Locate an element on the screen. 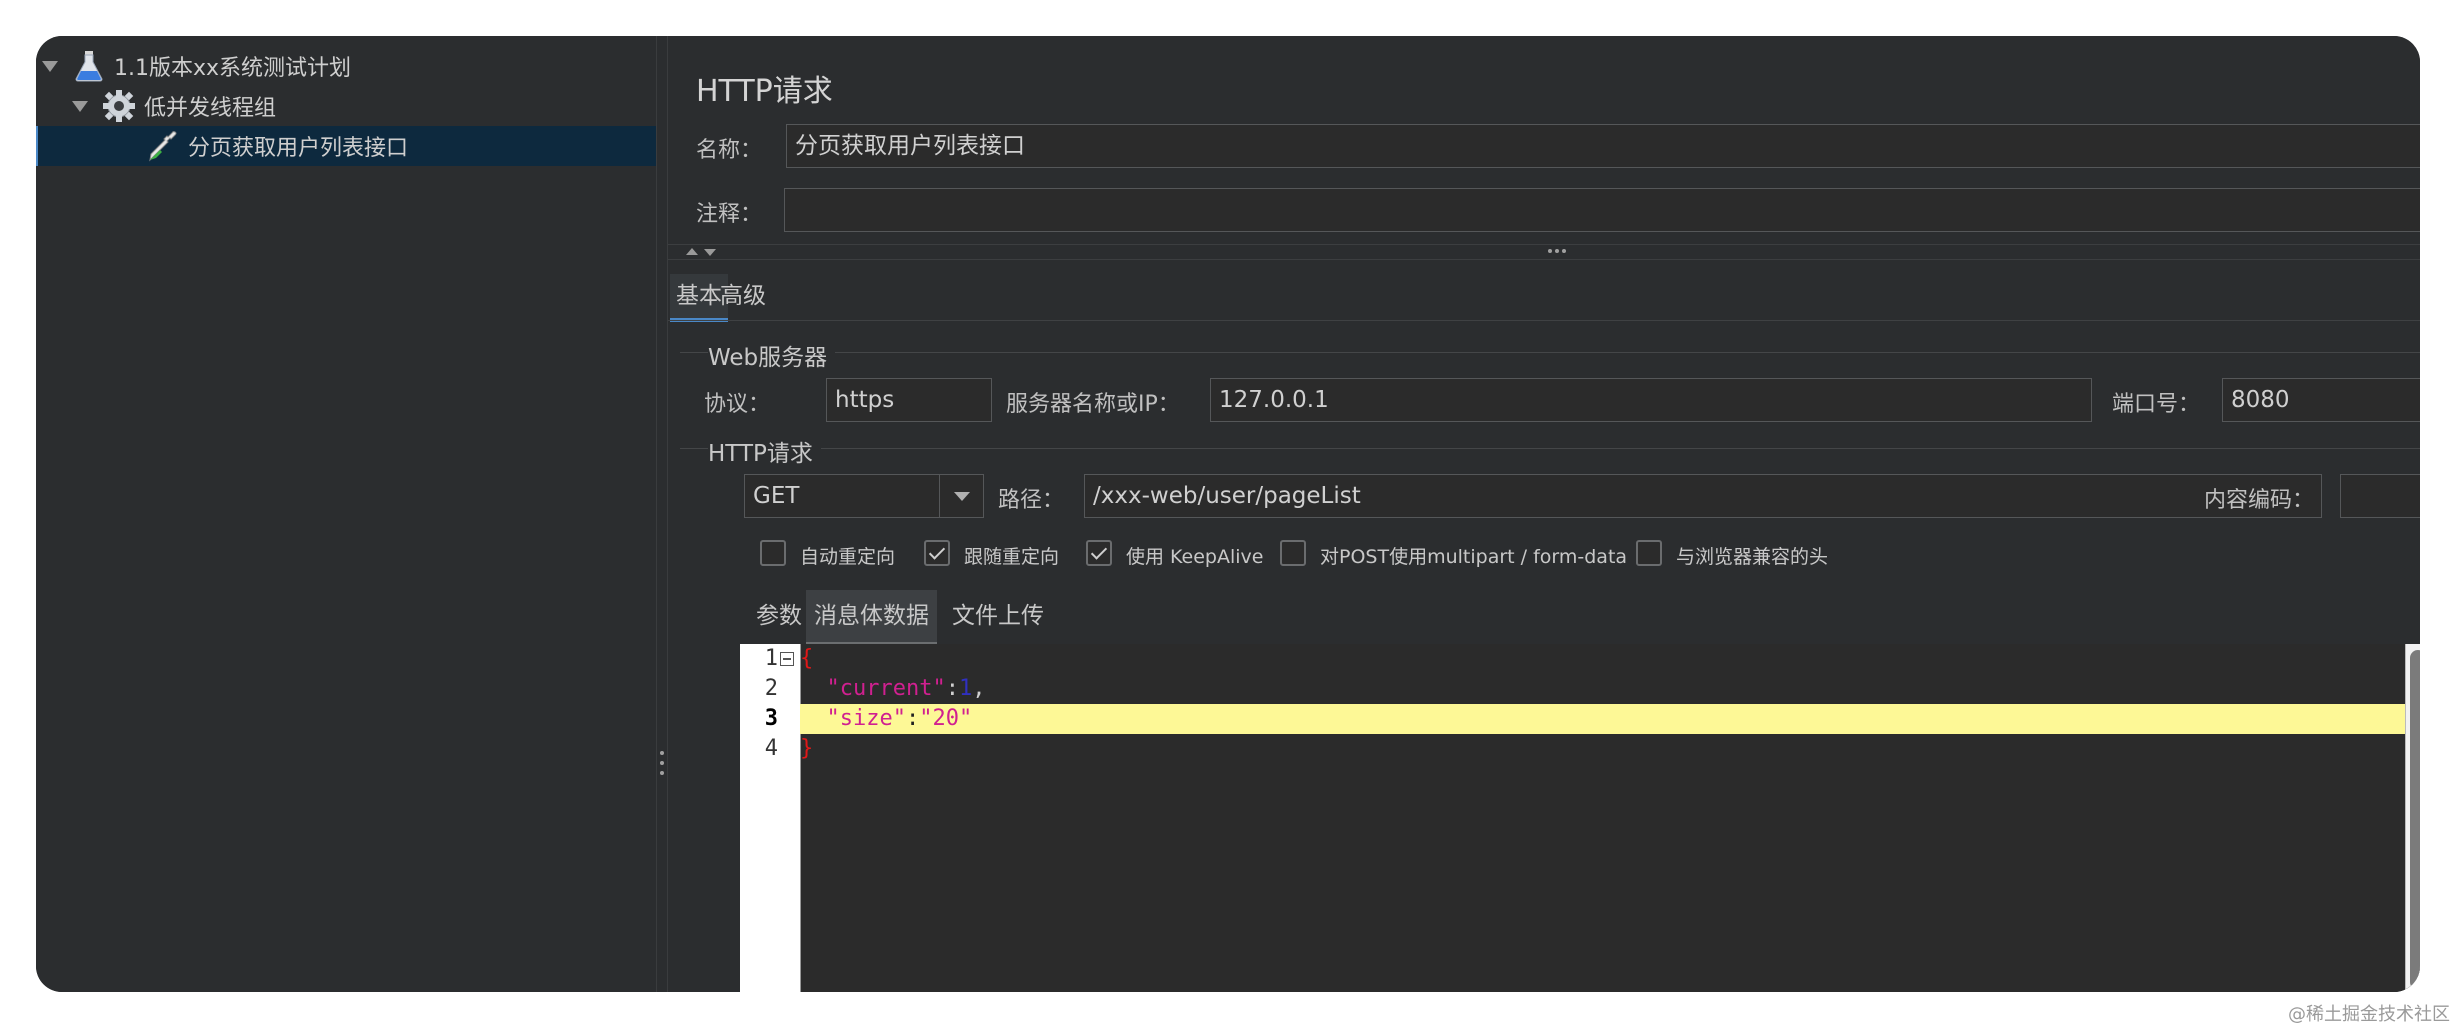 This screenshot has width=2456, height=1028. close-brace: } is located at coordinates (807, 748).